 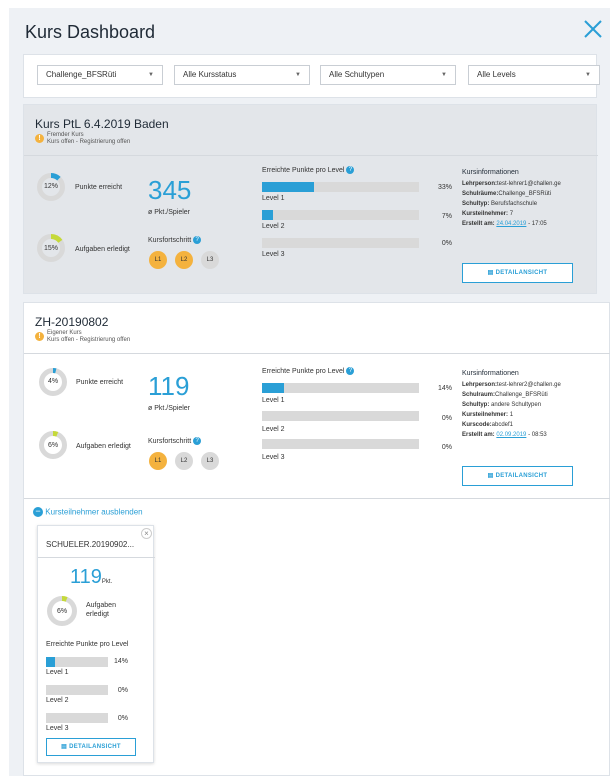 What do you see at coordinates (101, 605) in the screenshot?
I see `student-tasks-label-1: Aufgaben` at bounding box center [101, 605].